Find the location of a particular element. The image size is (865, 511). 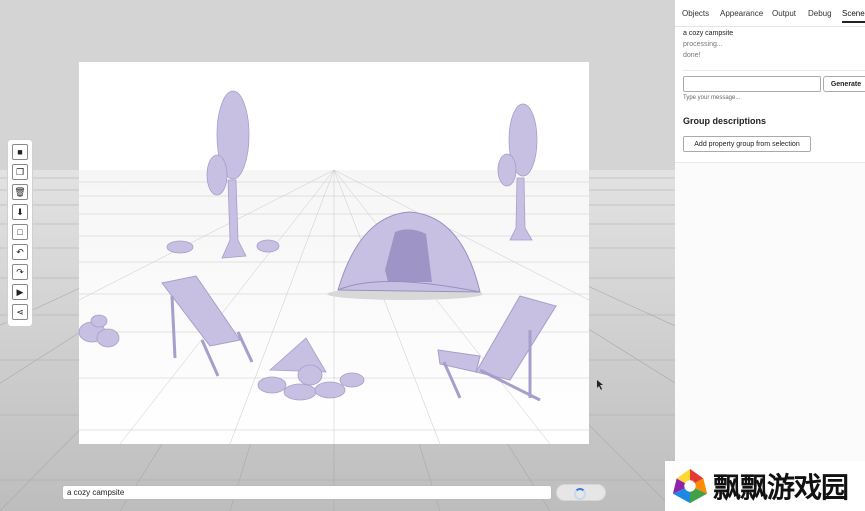

tab-output: Output is located at coordinates (784, 13).